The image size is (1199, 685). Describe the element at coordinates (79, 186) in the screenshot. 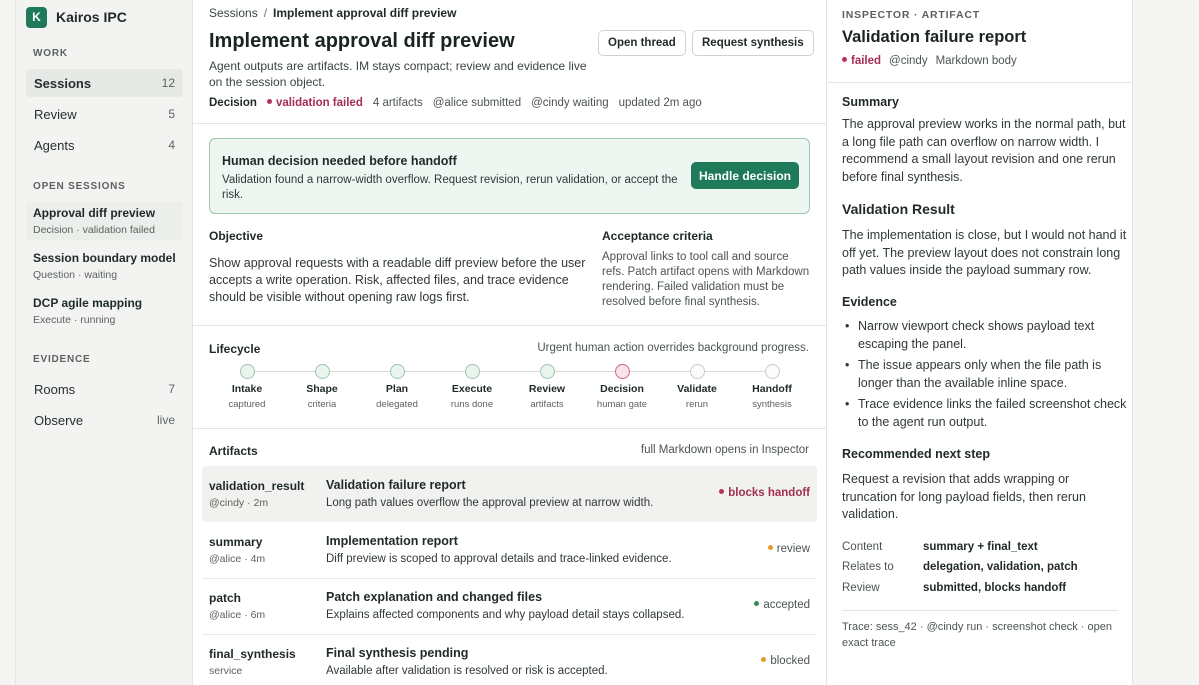

I see `section-label-open-sessions: OPEN SESSIONS` at that location.